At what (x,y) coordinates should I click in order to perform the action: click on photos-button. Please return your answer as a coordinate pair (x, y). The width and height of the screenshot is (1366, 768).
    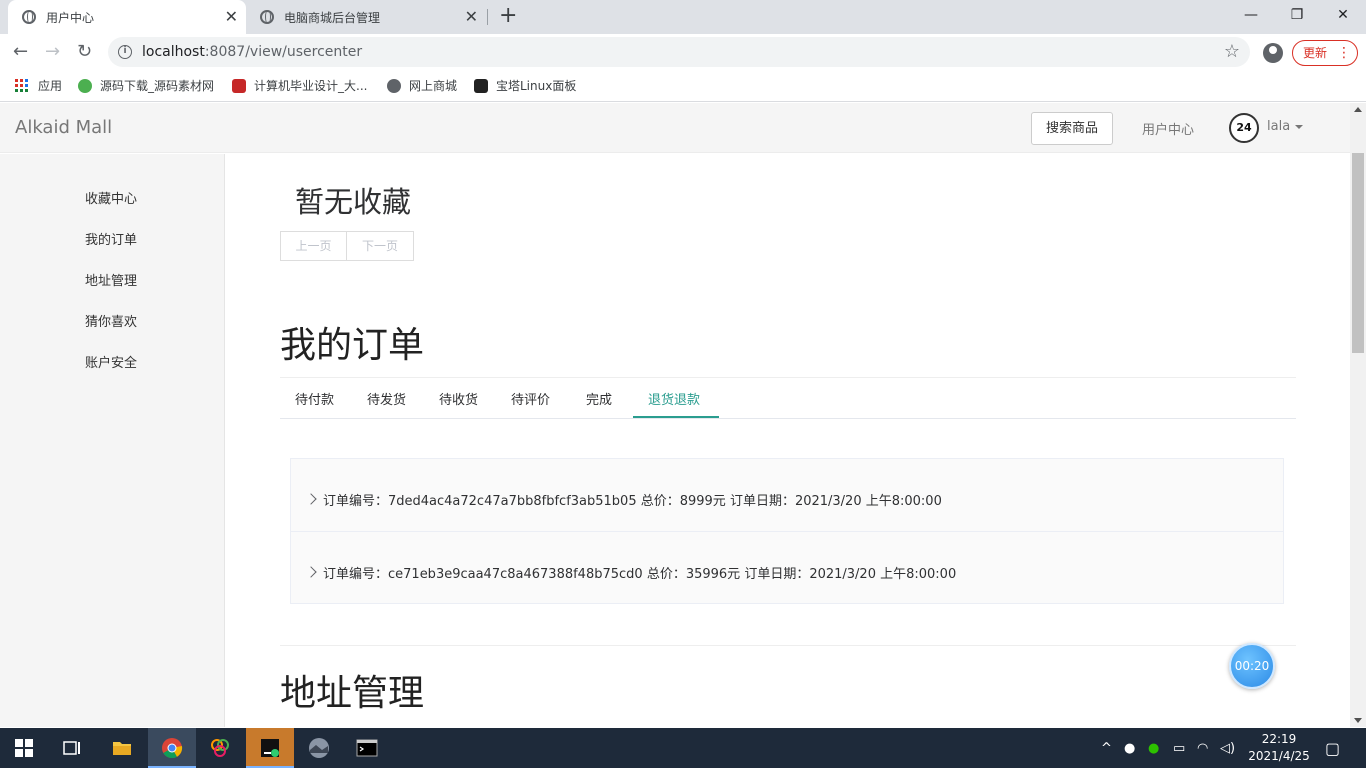
    Looking at the image, I should click on (319, 748).